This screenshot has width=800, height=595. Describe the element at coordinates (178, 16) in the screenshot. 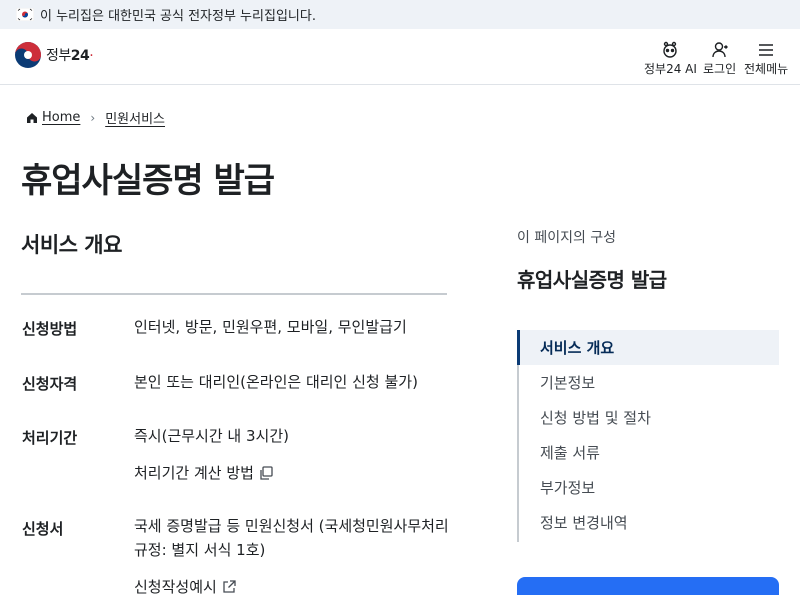

I see `gov-banner-text: 이 누리집은 대한민국 공식 전자정부 누리집입니다.` at that location.